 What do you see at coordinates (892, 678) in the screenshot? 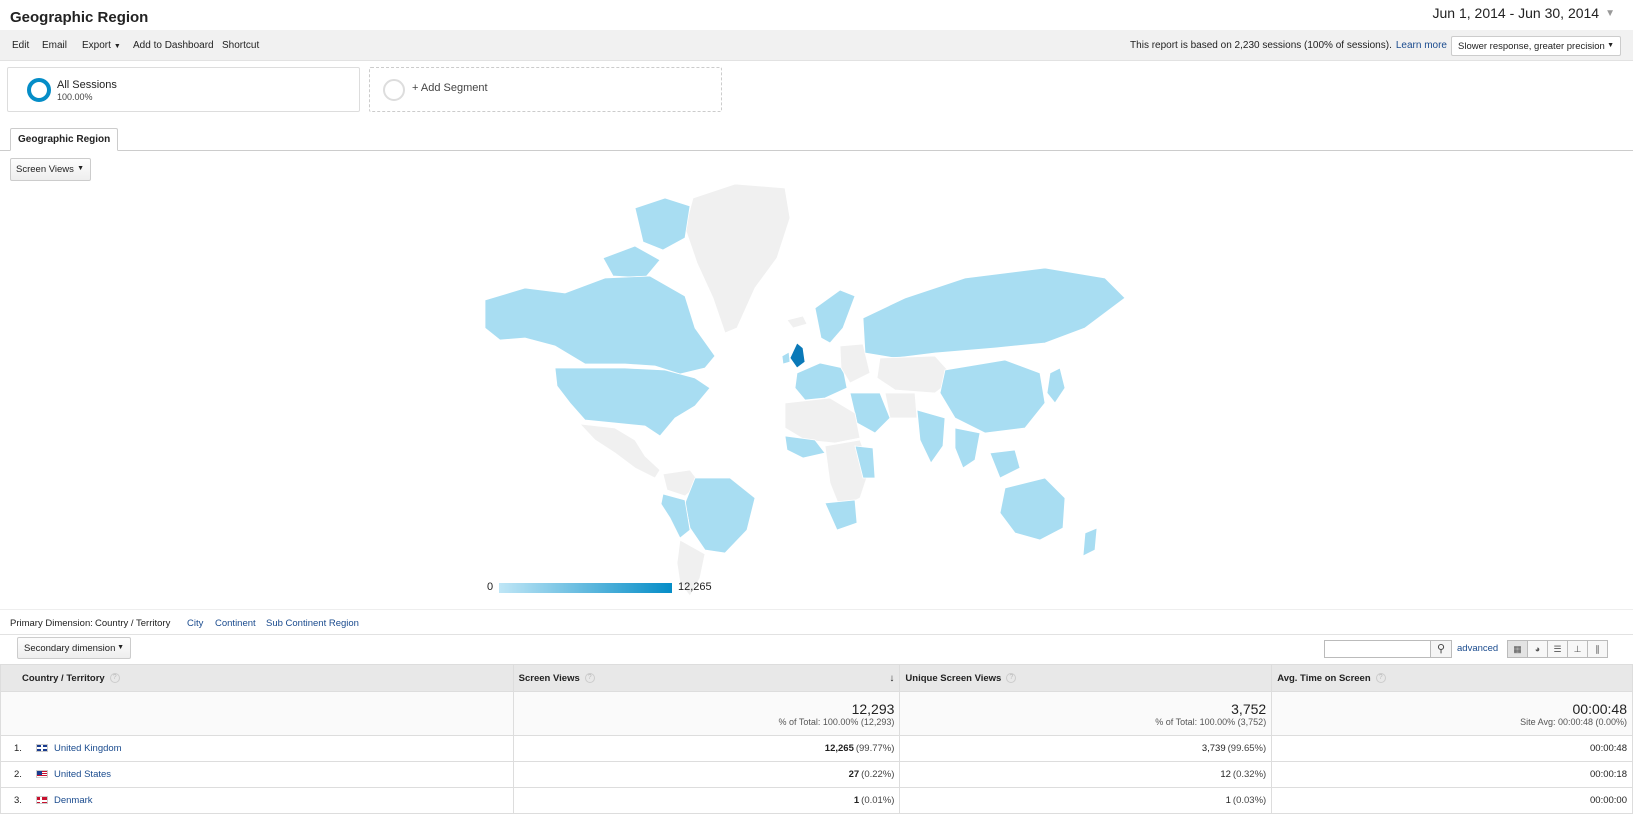
I see `sort-descending-icon: ↓` at bounding box center [892, 678].